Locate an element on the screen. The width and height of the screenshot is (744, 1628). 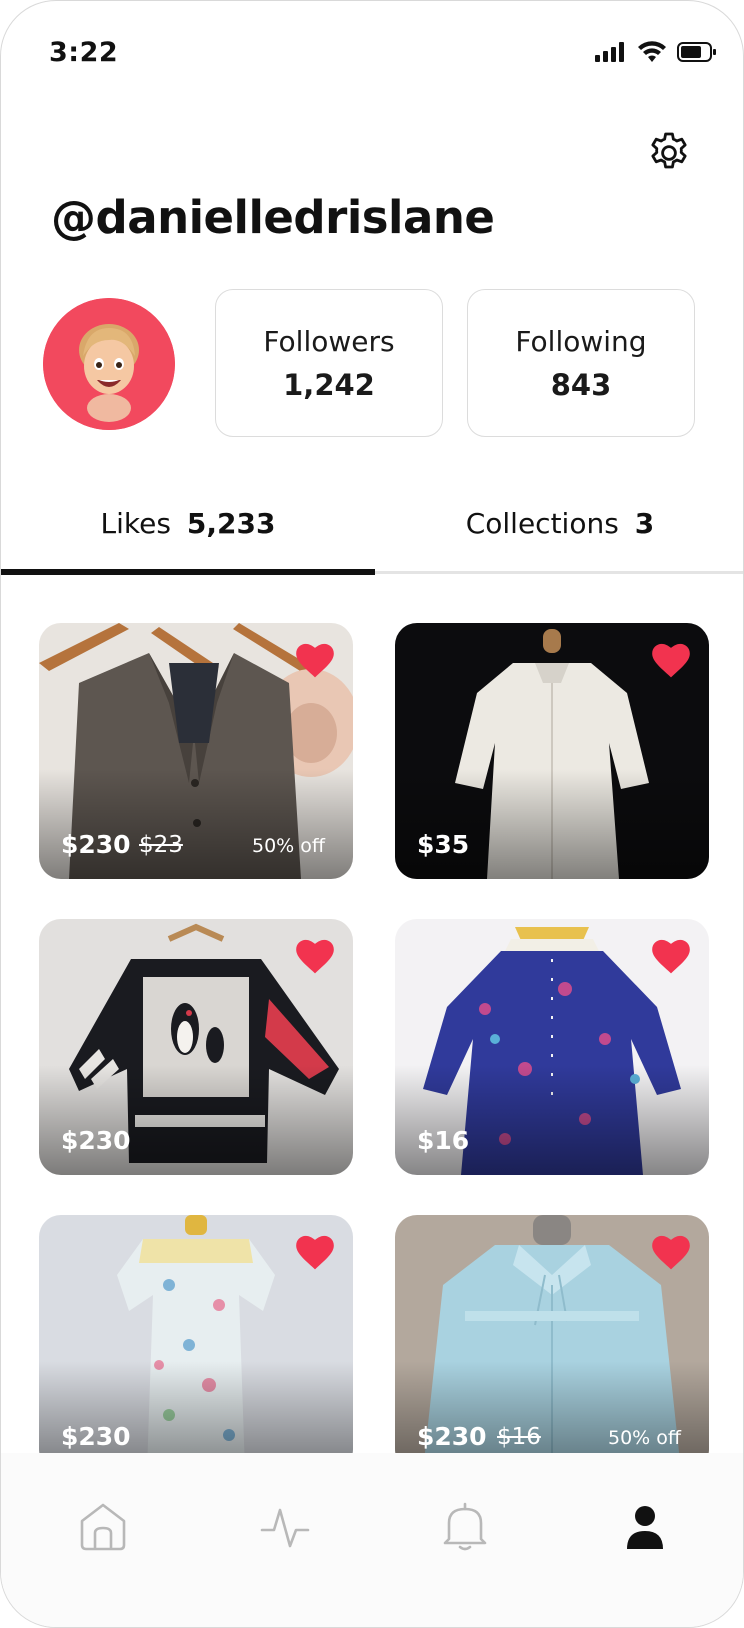
memoji-image is located at coordinates (109, 364).